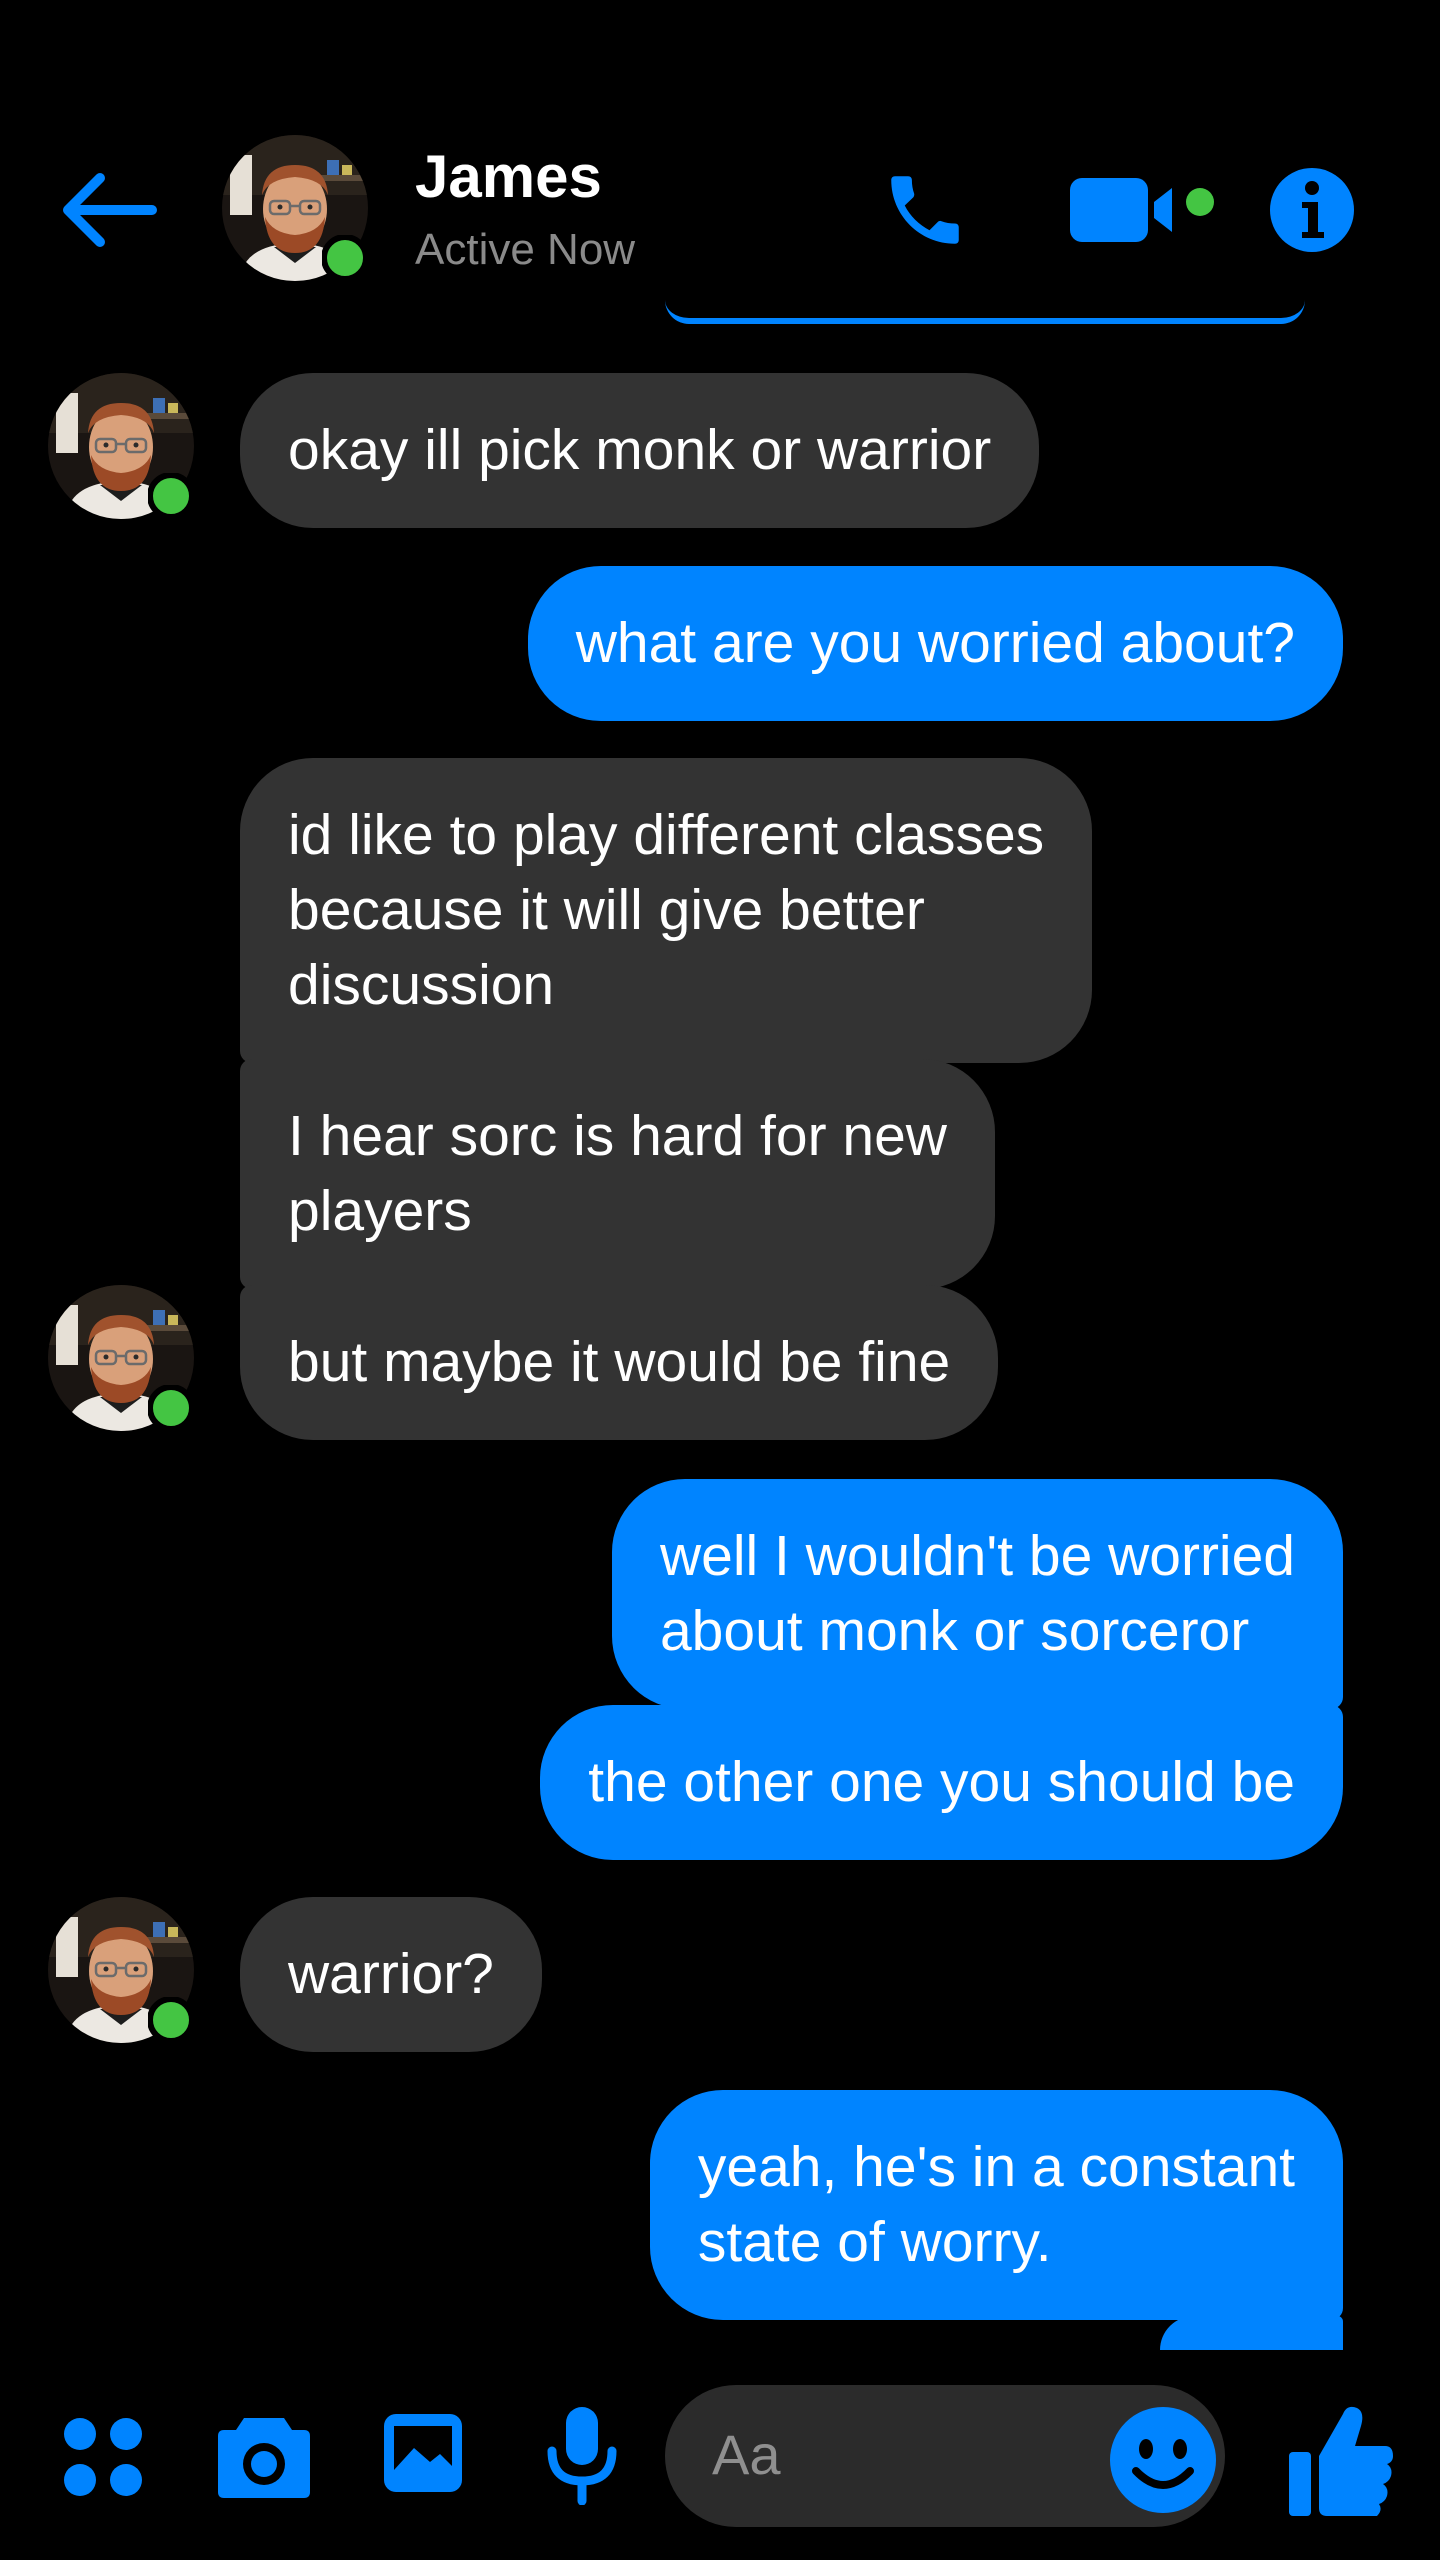  I want to click on image-icon, so click(423, 2453).